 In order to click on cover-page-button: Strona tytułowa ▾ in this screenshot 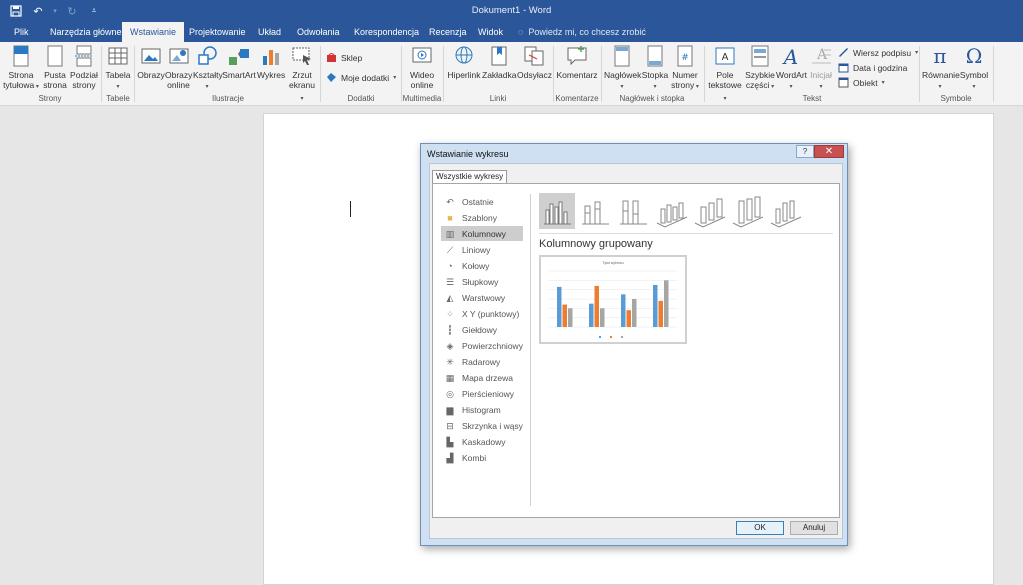, I will do `click(21, 68)`.